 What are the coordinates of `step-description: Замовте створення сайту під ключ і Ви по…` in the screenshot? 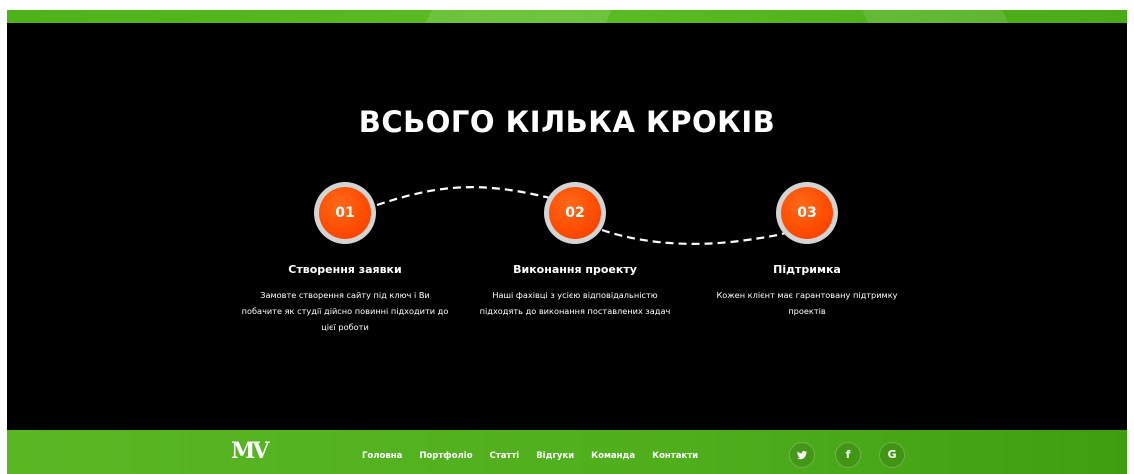 It's located at (345, 311).